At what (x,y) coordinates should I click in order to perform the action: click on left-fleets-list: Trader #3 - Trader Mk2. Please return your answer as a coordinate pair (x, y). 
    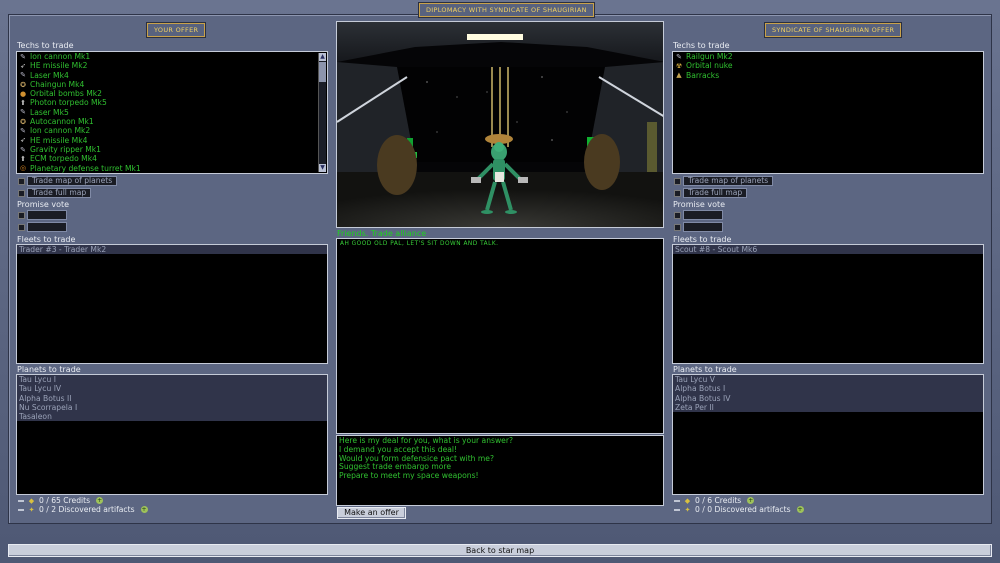
    Looking at the image, I should click on (172, 304).